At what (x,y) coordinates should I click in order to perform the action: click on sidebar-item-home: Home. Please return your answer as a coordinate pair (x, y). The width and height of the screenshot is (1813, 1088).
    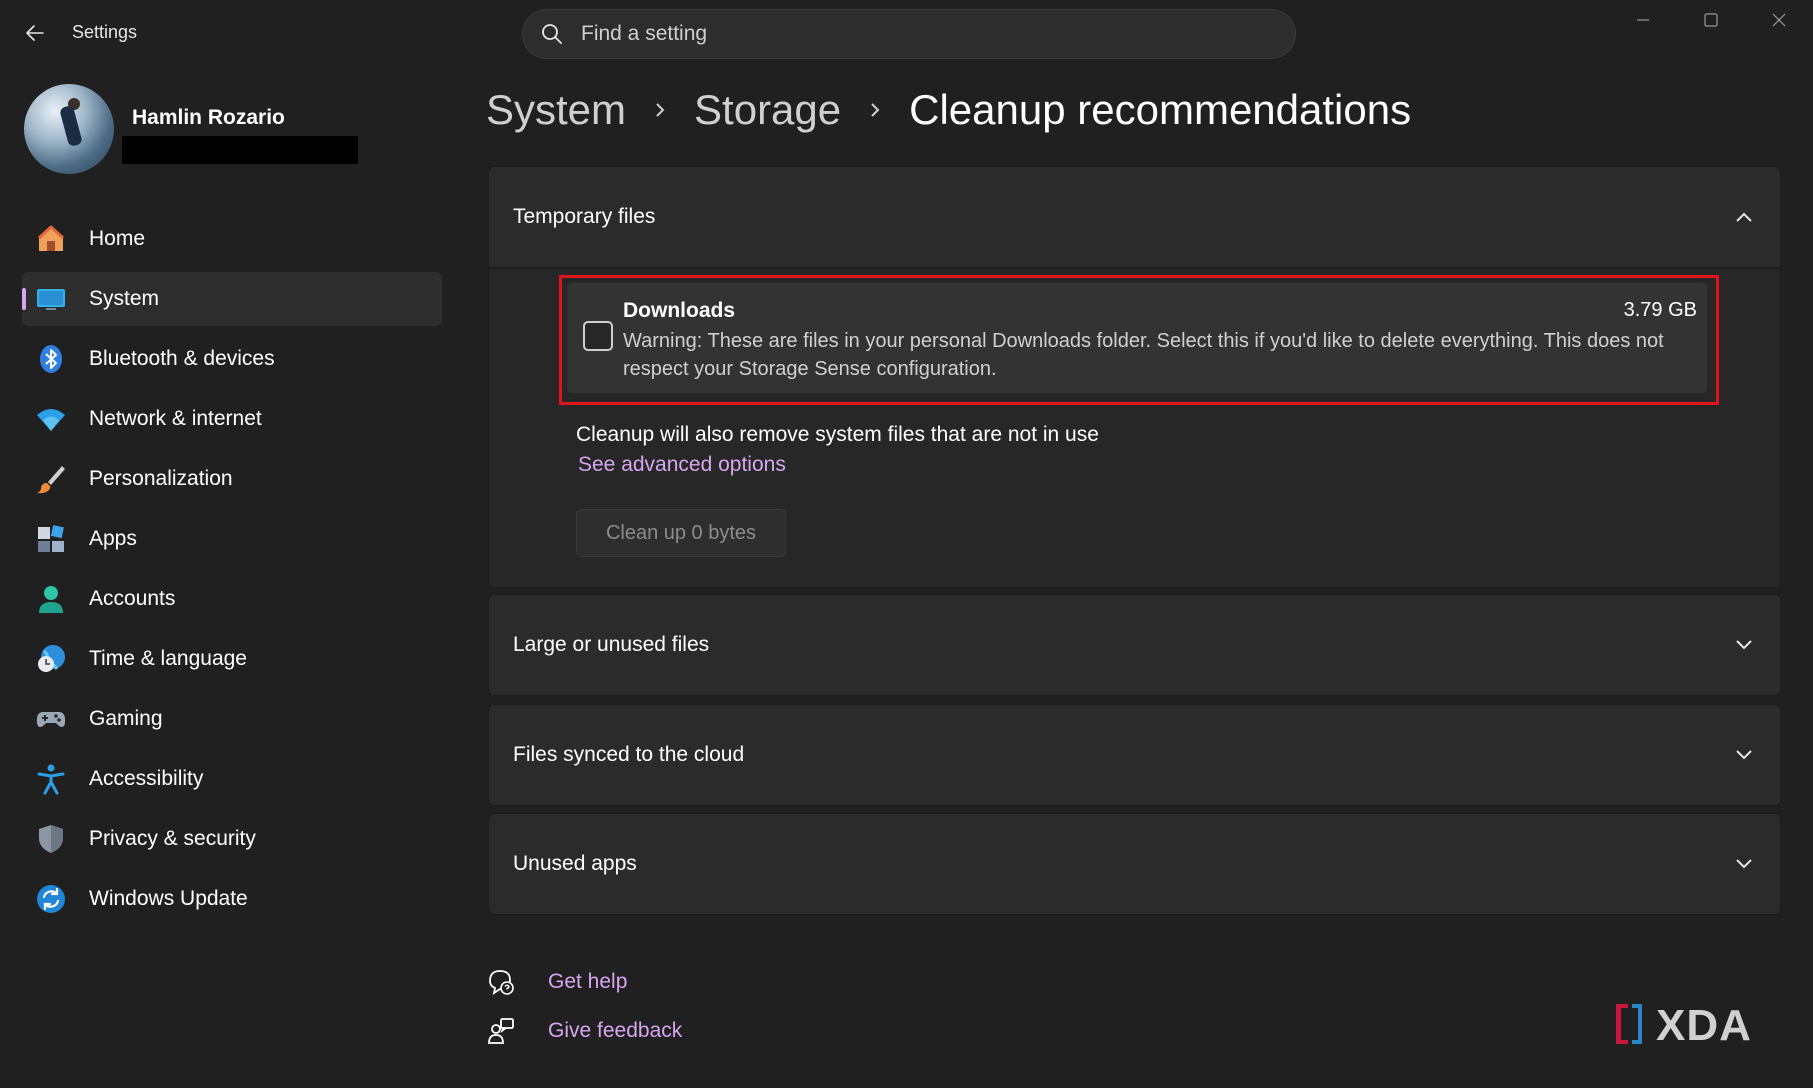
    Looking at the image, I should click on (232, 239).